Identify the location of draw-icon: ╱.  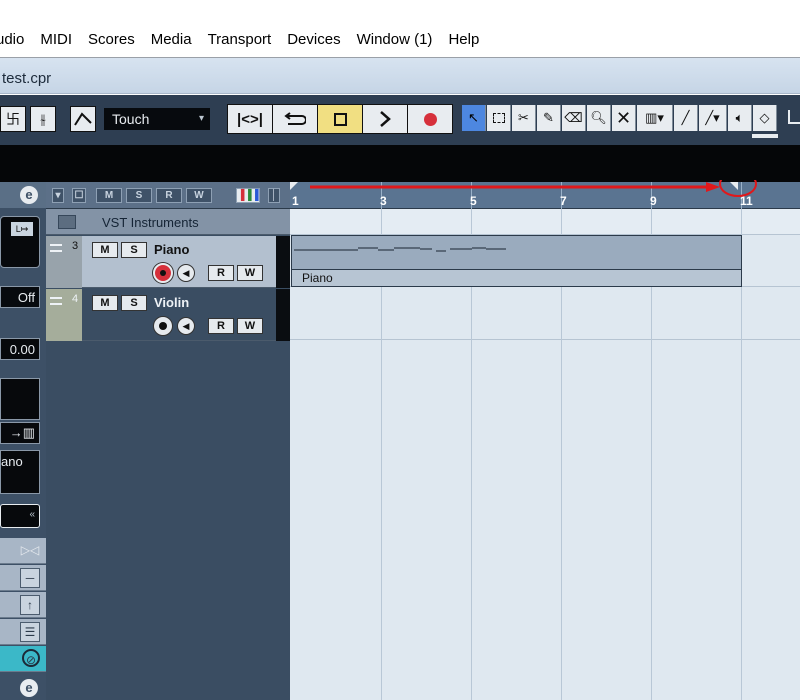
(685, 117).